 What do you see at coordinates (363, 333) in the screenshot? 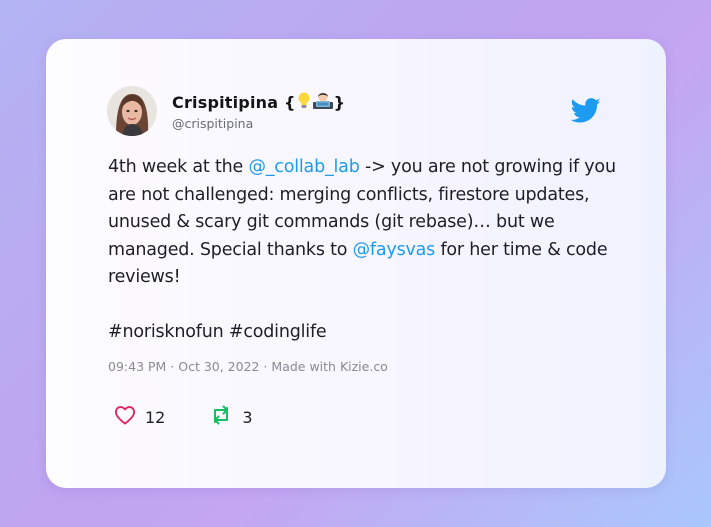
I see `tweet-hashtags: #norisknofun #codinglife` at bounding box center [363, 333].